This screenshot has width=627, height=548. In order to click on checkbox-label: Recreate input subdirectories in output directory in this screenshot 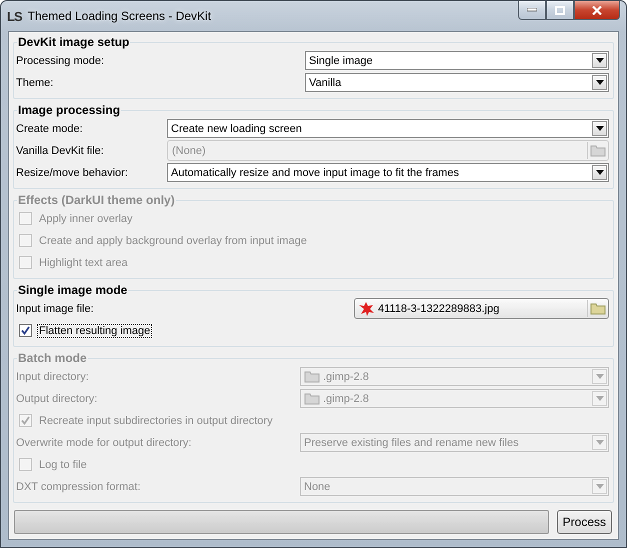, I will do `click(156, 420)`.